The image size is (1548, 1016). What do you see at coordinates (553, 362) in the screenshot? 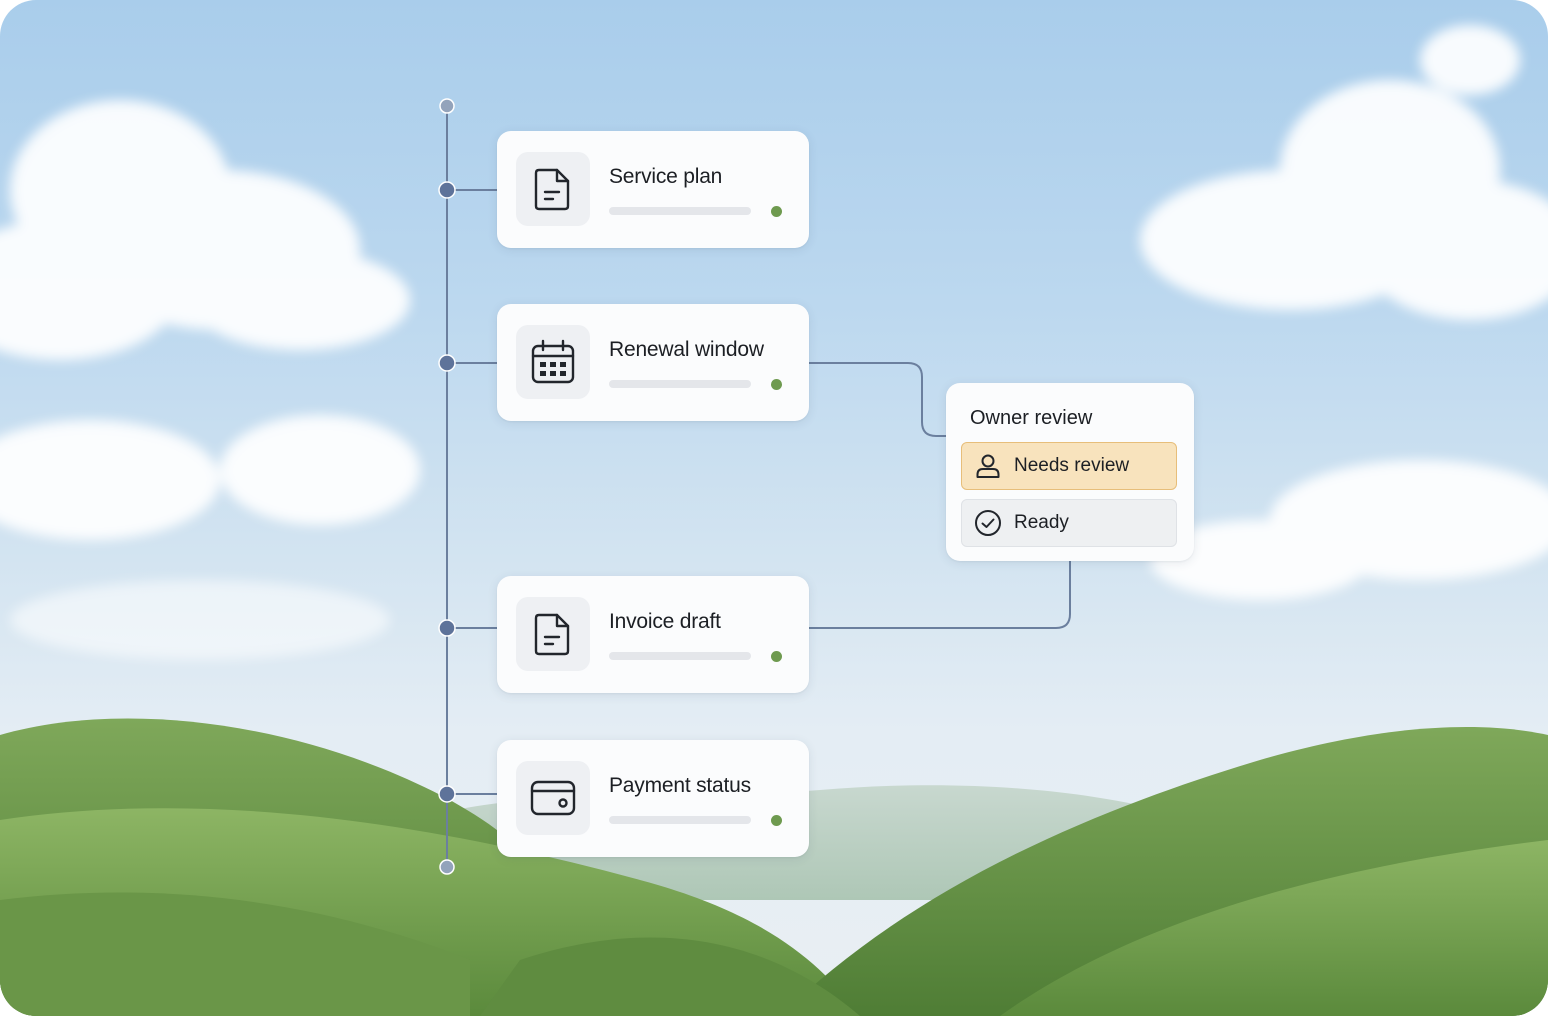
I see `calendar-icon` at bounding box center [553, 362].